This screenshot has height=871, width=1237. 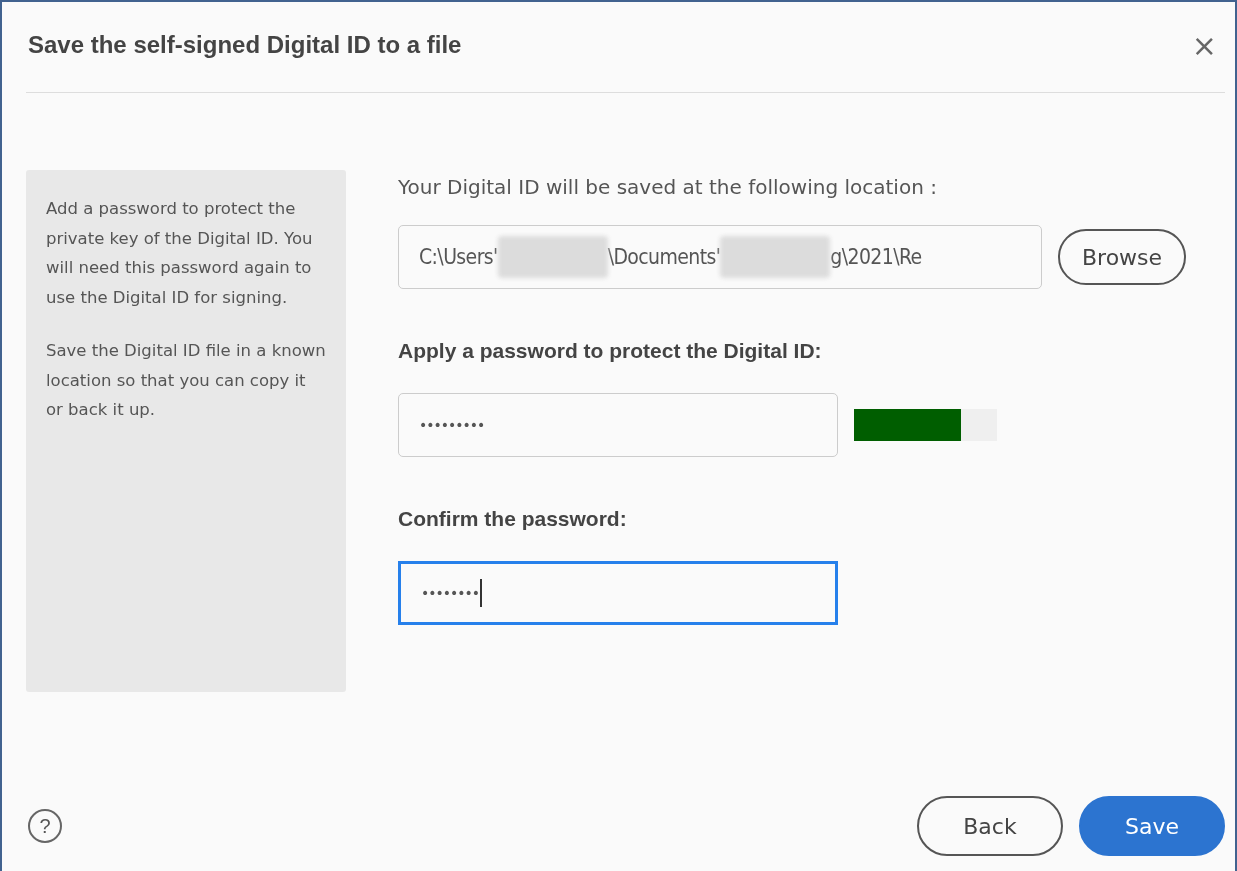 I want to click on close-button: ×, so click(x=1204, y=45).